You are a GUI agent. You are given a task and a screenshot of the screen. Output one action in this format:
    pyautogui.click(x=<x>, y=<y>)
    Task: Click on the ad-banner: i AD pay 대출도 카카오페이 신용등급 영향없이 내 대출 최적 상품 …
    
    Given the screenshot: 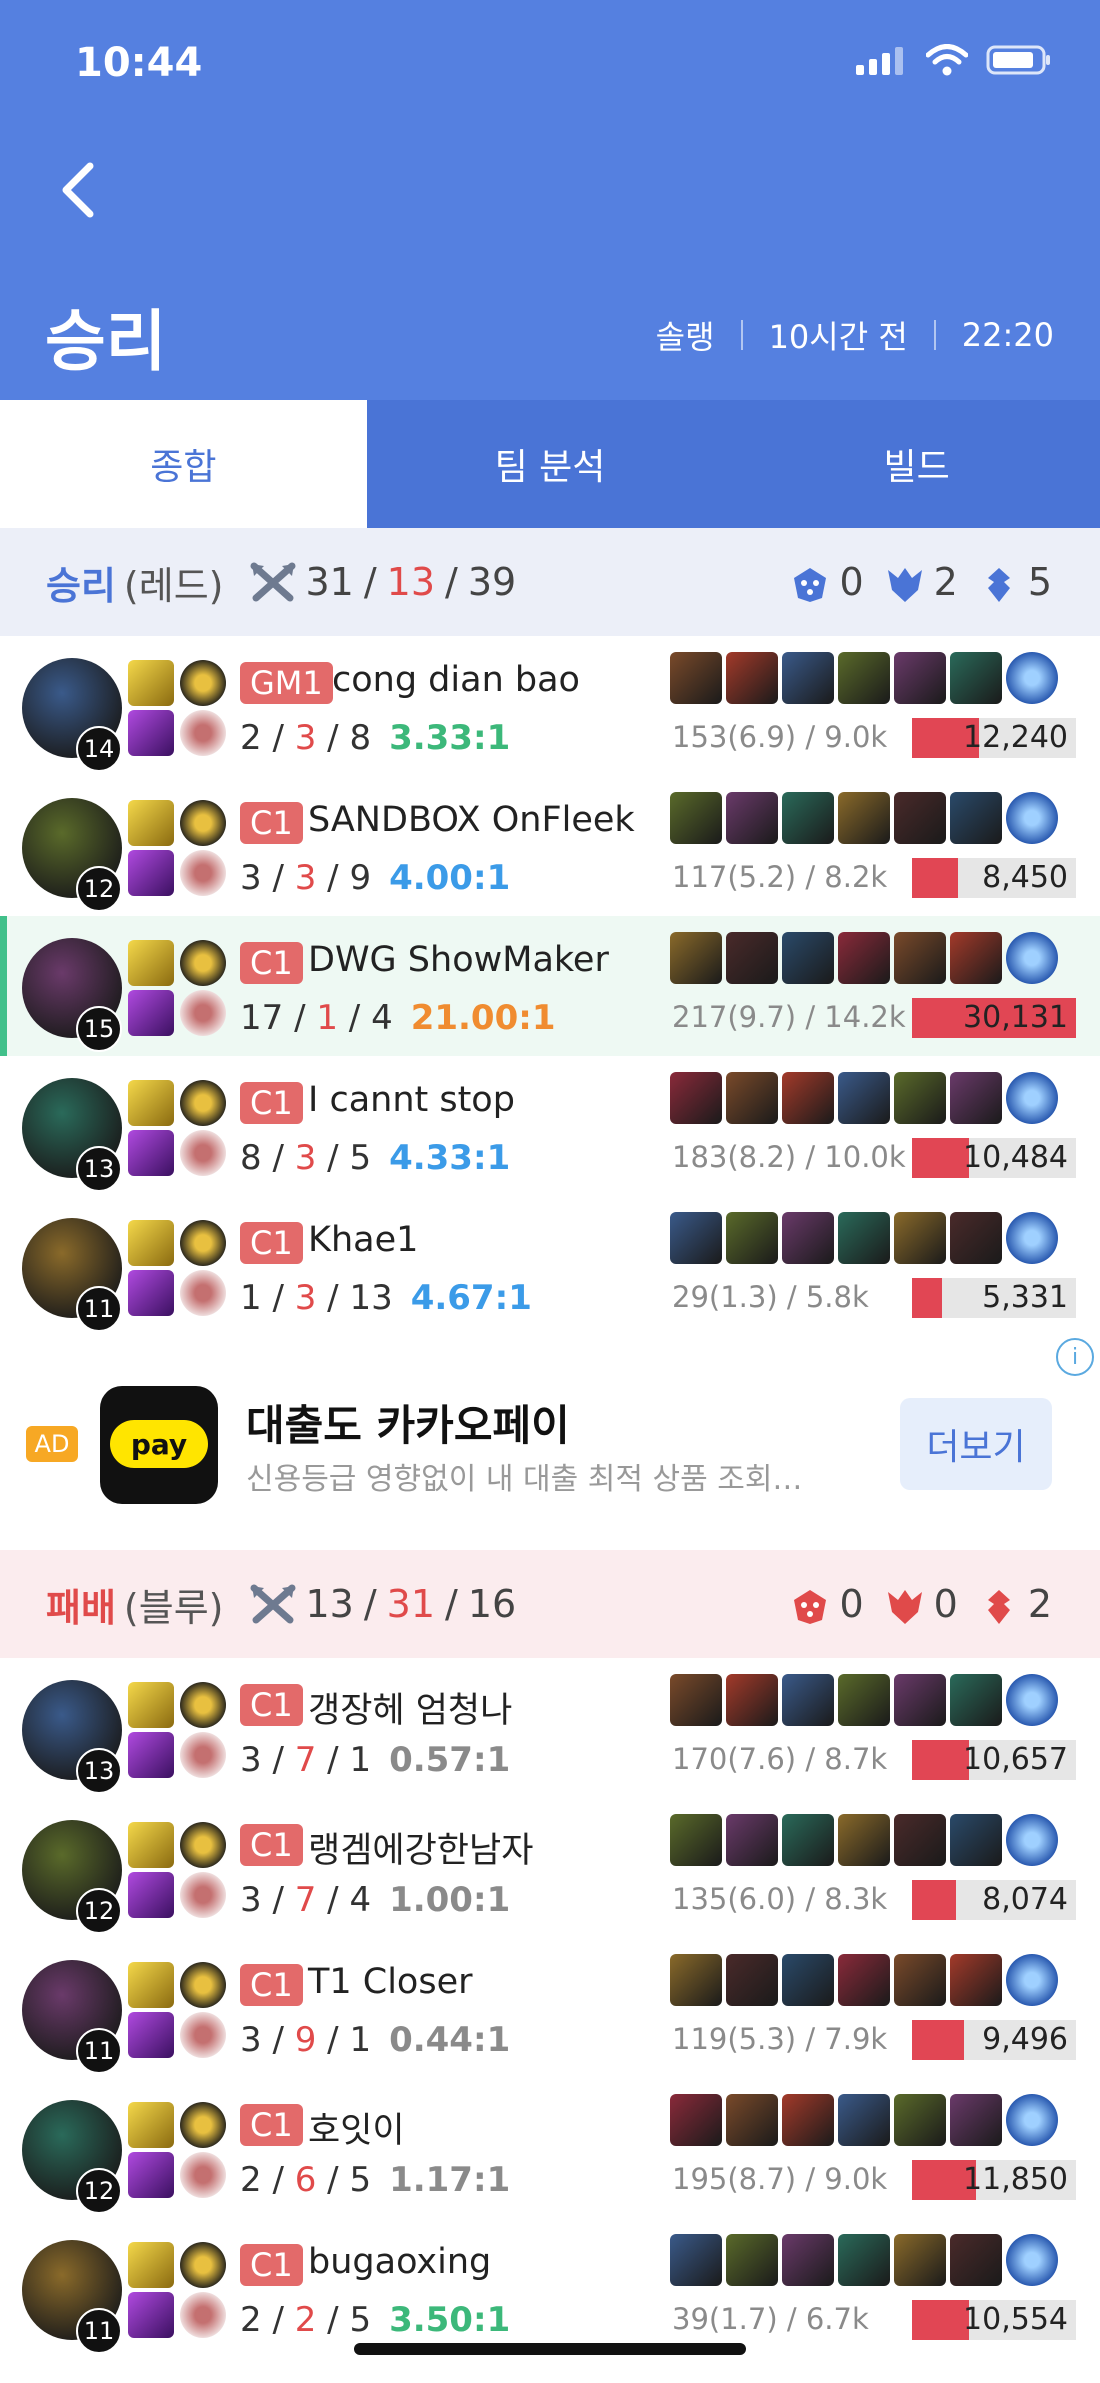 What is the action you would take?
    pyautogui.click(x=550, y=1440)
    